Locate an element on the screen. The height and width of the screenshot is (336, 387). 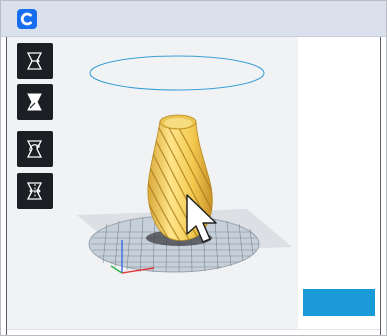
build-volume-top-ring is located at coordinates (177, 73).